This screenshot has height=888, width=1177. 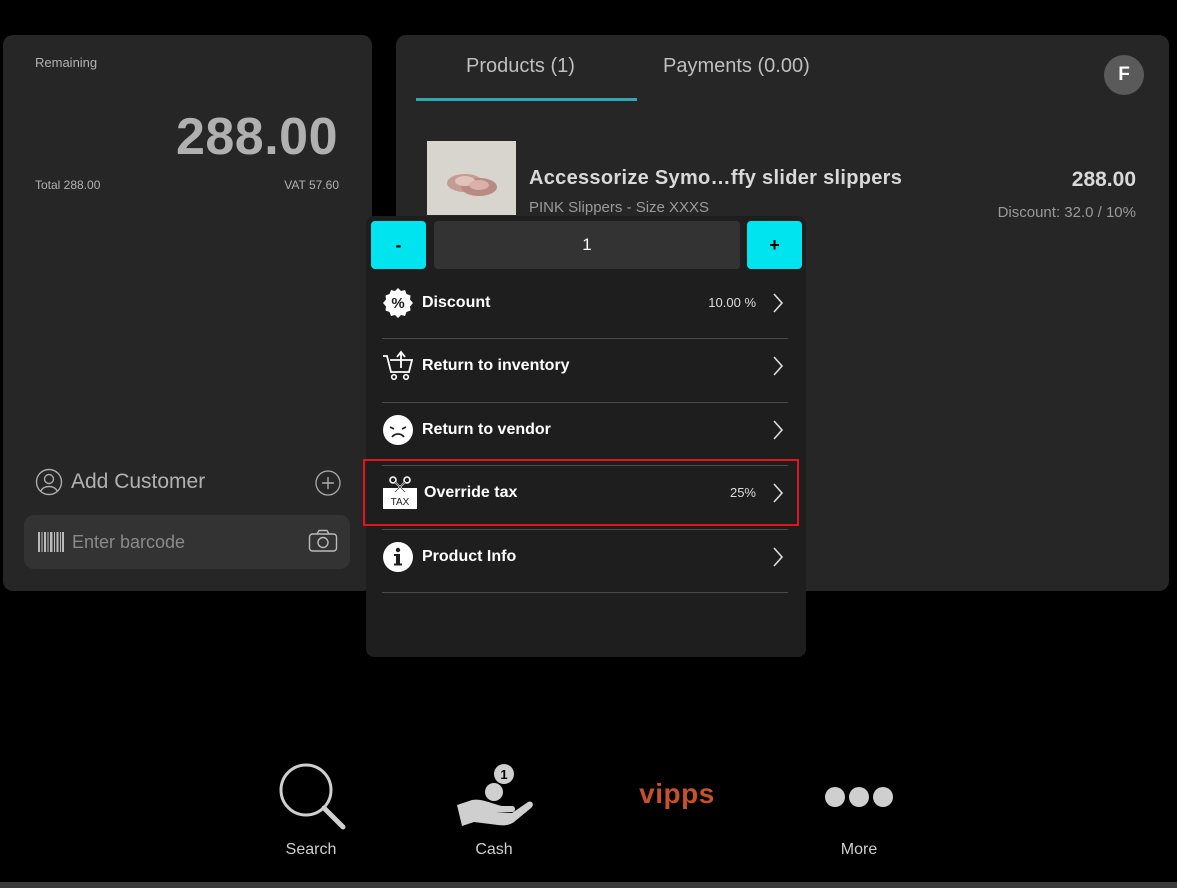 I want to click on percent-badge-icon: %, so click(x=398, y=303).